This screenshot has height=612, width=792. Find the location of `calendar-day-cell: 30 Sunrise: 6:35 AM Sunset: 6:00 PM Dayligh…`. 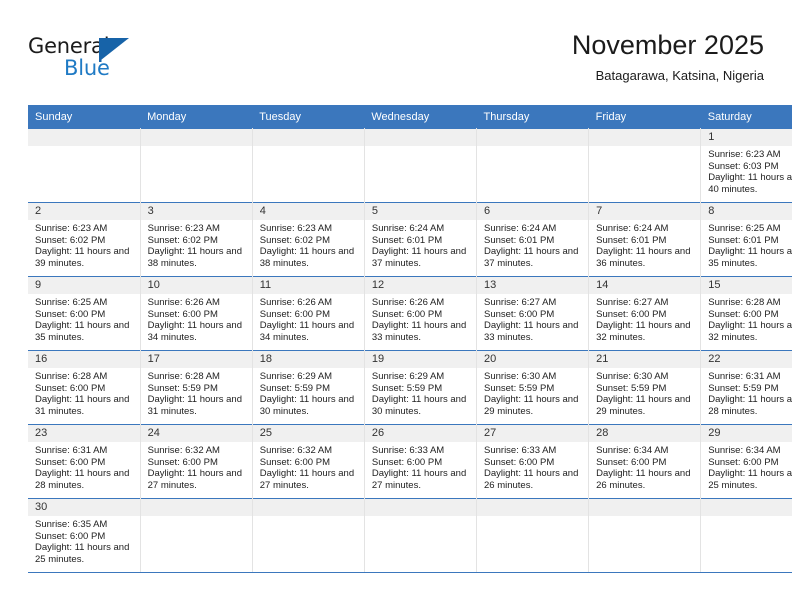

calendar-day-cell: 30 Sunrise: 6:35 AM Sunset: 6:00 PM Dayligh… is located at coordinates (84, 535).